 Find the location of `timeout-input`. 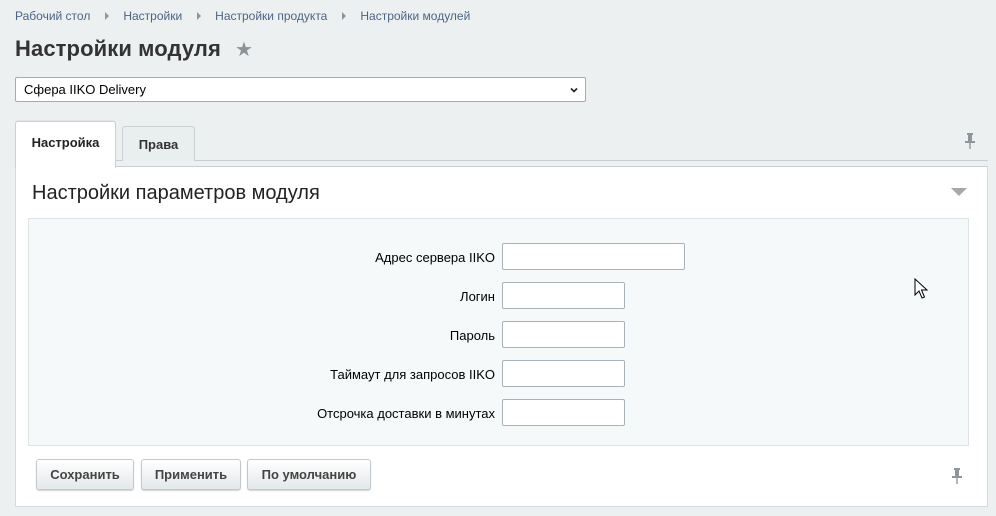

timeout-input is located at coordinates (563, 373).